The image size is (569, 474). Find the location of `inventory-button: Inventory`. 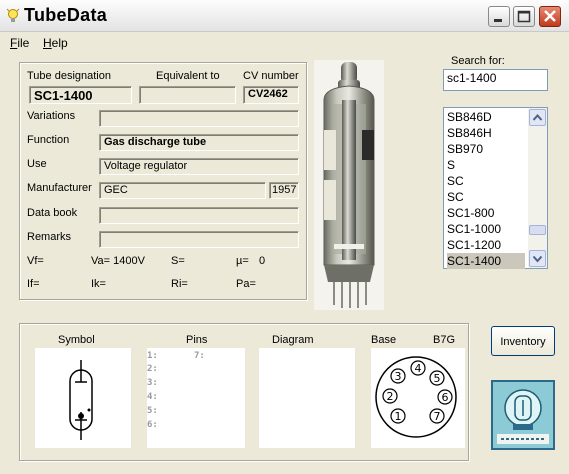

inventory-button: Inventory is located at coordinates (523, 341).